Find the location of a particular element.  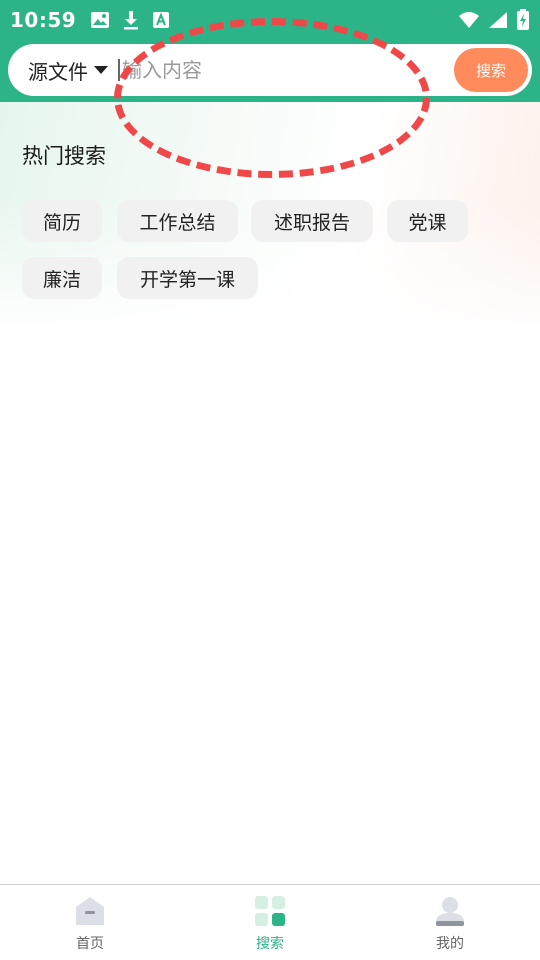

search-bar: 源文件 搜索 is located at coordinates (270, 70).